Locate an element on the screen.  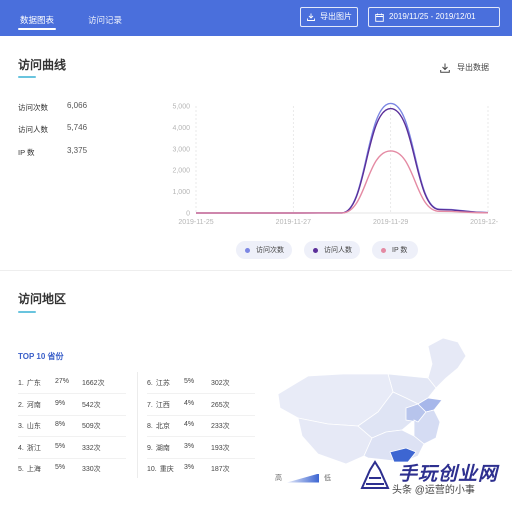
province-count: 233次 is located at coordinates (220, 426).